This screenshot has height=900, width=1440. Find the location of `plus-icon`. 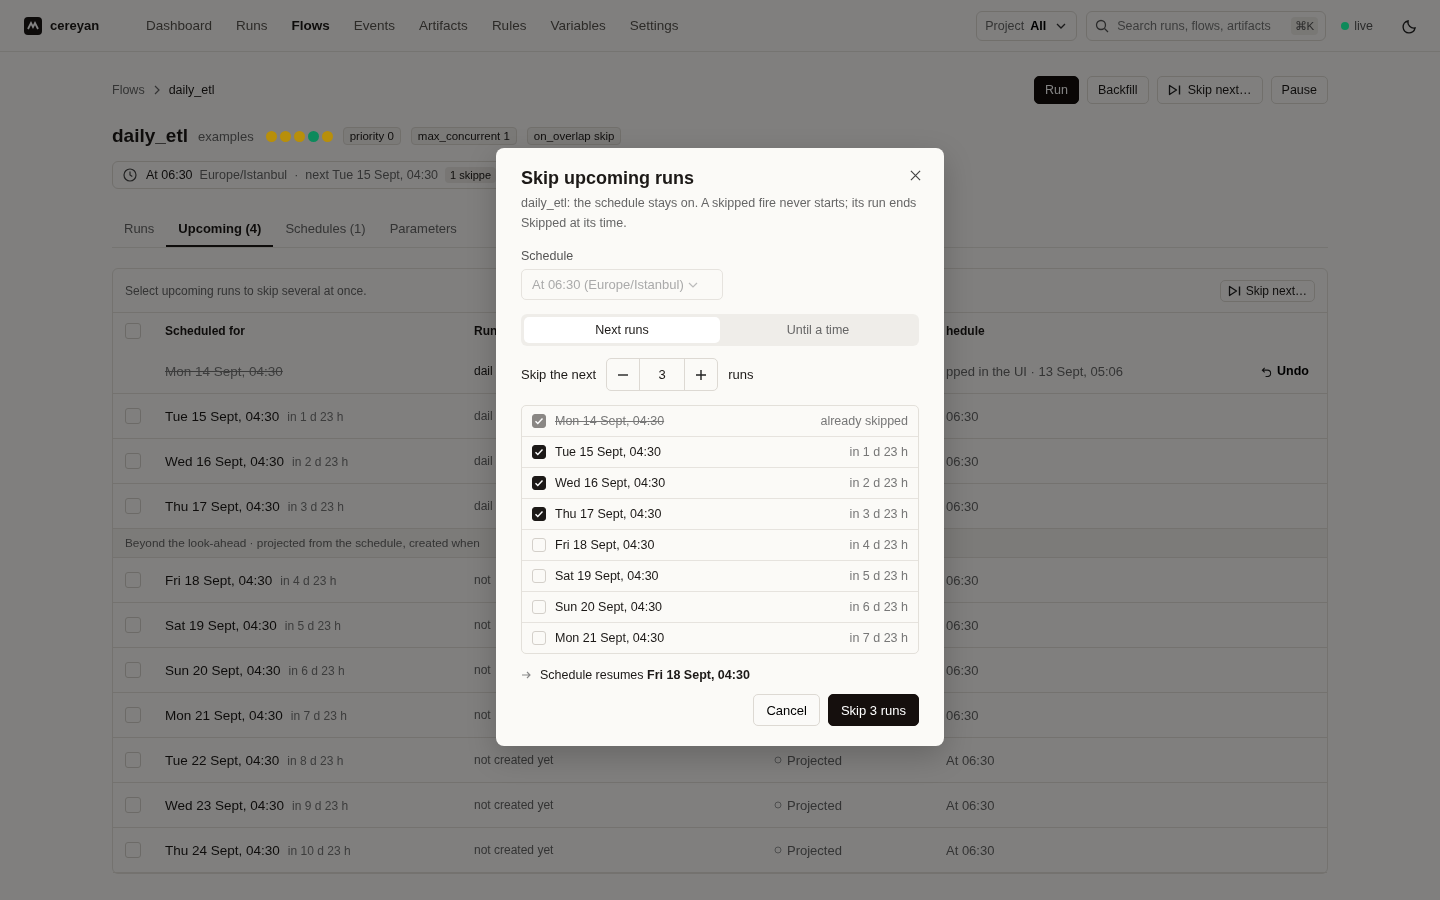

plus-icon is located at coordinates (701, 374).